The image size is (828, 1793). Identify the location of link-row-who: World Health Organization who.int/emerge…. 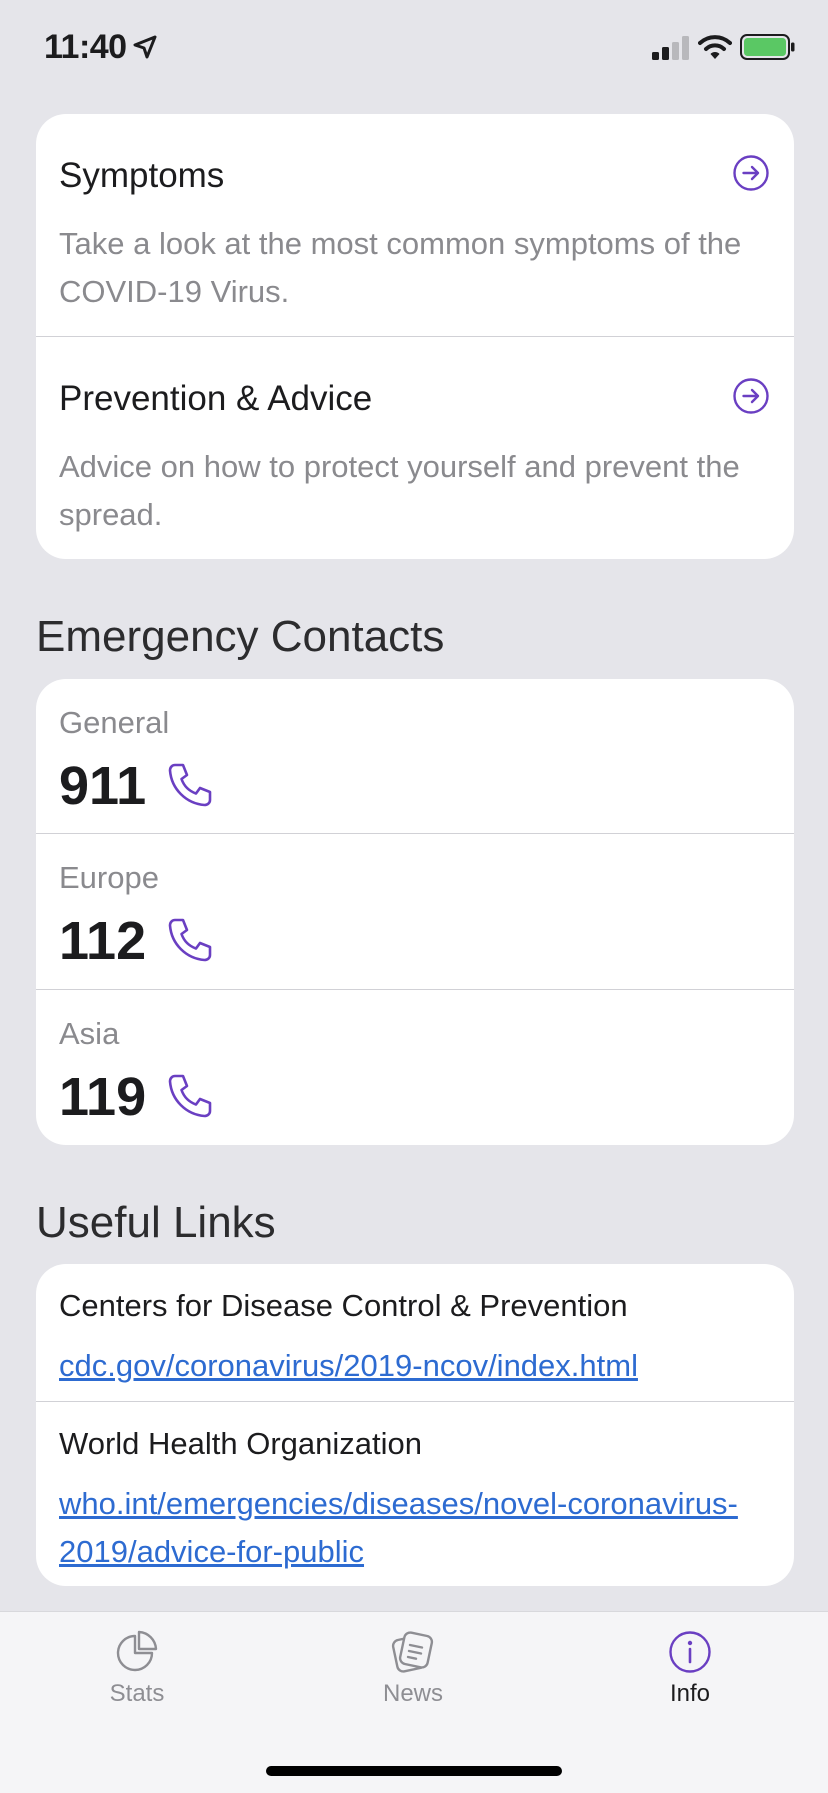
(415, 1494).